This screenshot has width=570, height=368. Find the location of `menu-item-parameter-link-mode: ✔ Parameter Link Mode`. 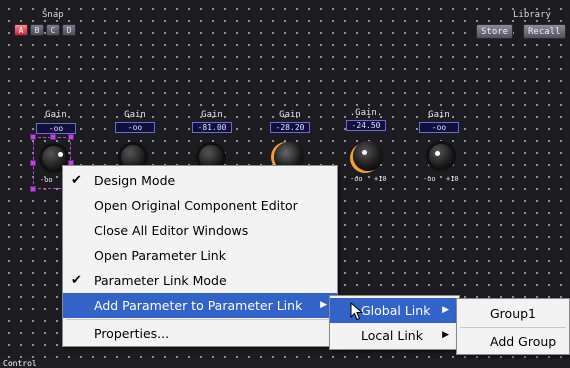

menu-item-parameter-link-mode: ✔ Parameter Link Mode is located at coordinates (200, 280).